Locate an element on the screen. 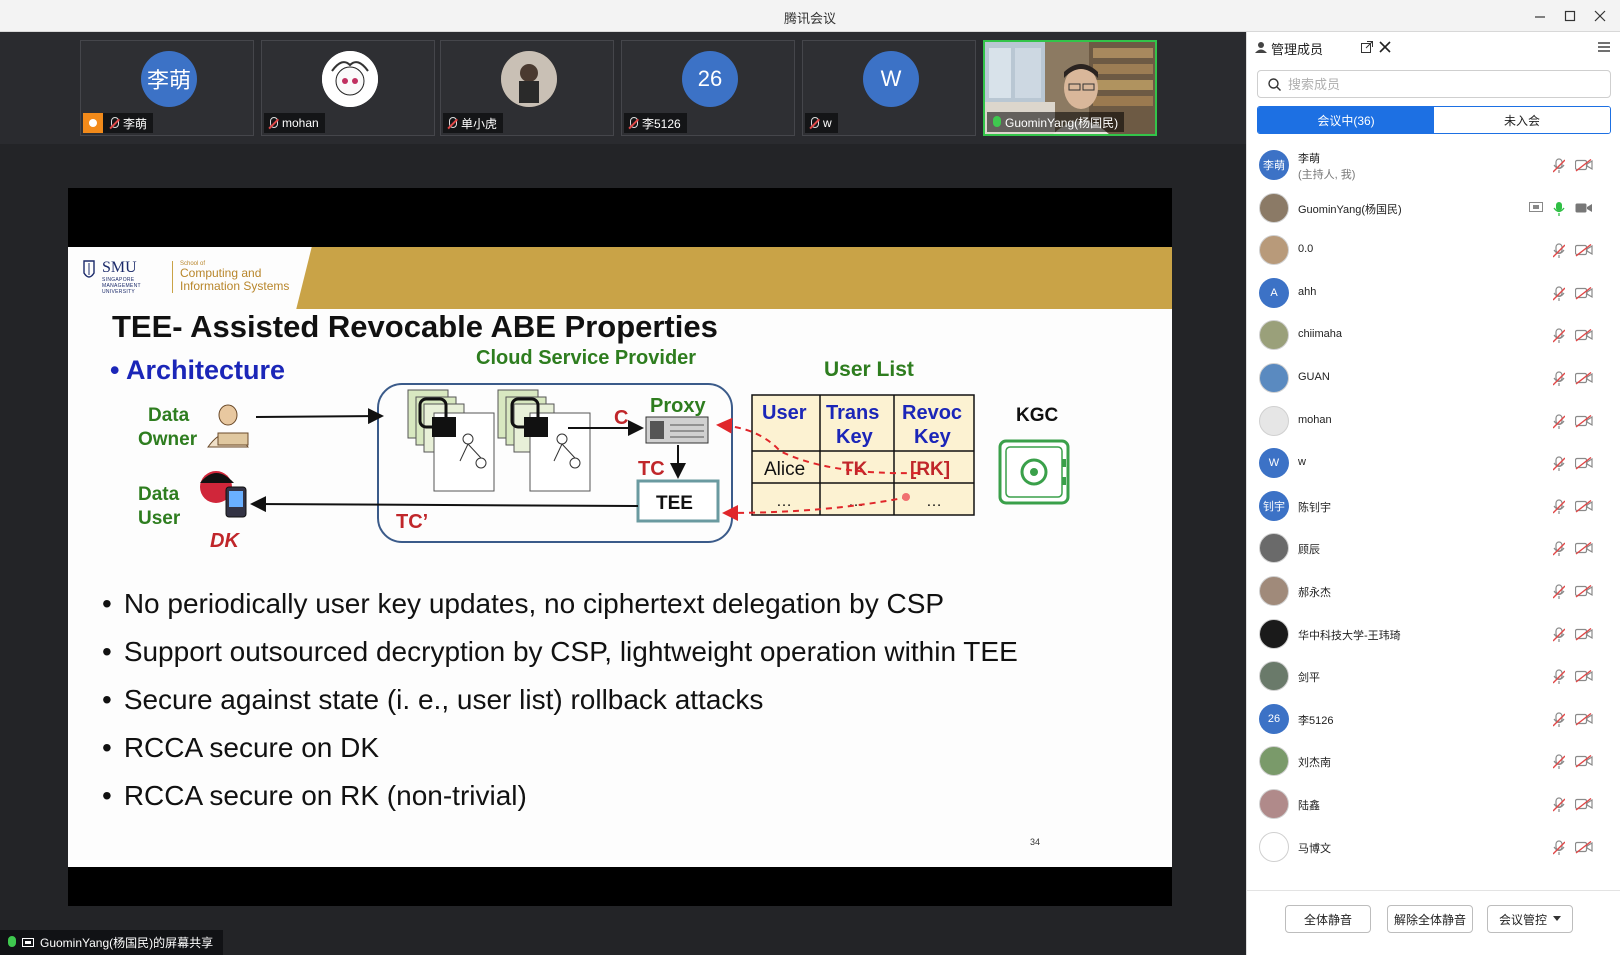 The height and width of the screenshot is (955, 1620). data-user-label: User is located at coordinates (159, 518).